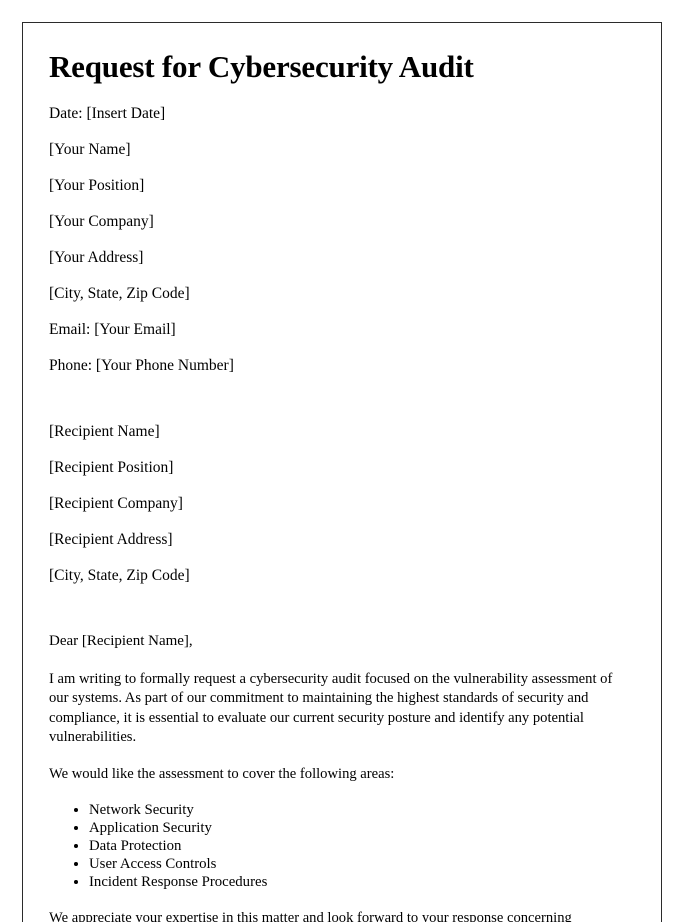 The height and width of the screenshot is (922, 700). I want to click on recipient-position: [Recipient Position], so click(111, 468).